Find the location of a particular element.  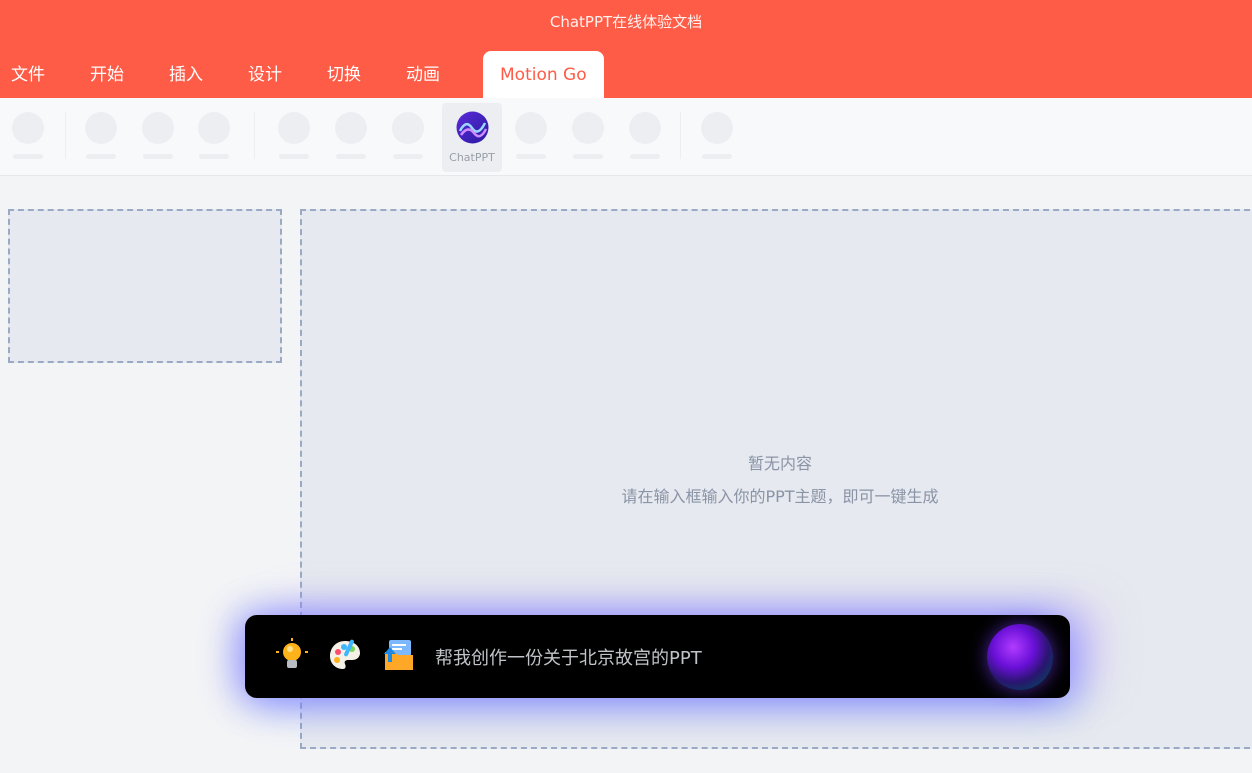

app-title: ChatPPT在线体验文档 is located at coordinates (626, 22).